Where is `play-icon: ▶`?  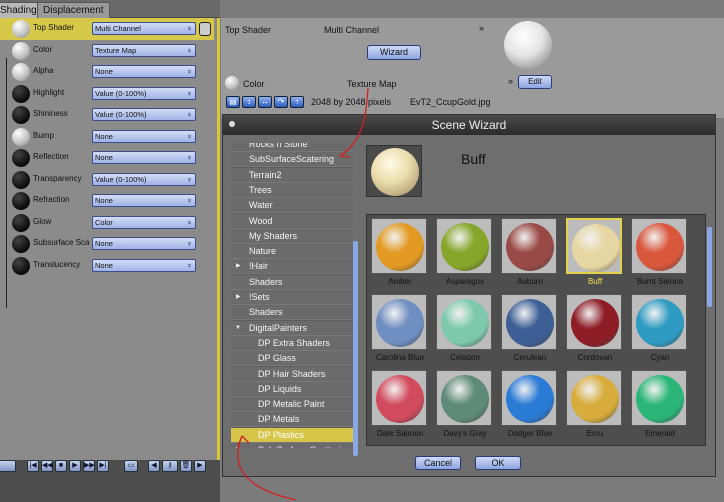 play-icon: ▶ is located at coordinates (75, 466).